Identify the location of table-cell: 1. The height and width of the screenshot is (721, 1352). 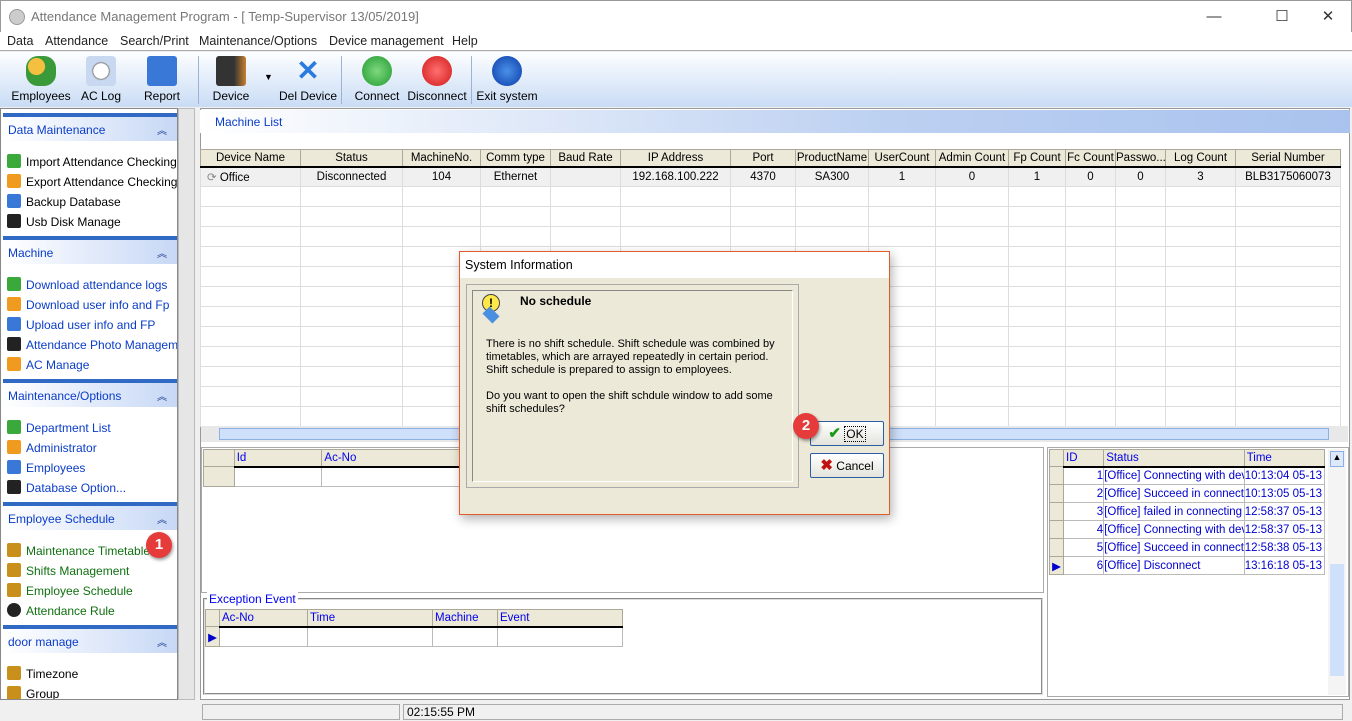
(1037, 176).